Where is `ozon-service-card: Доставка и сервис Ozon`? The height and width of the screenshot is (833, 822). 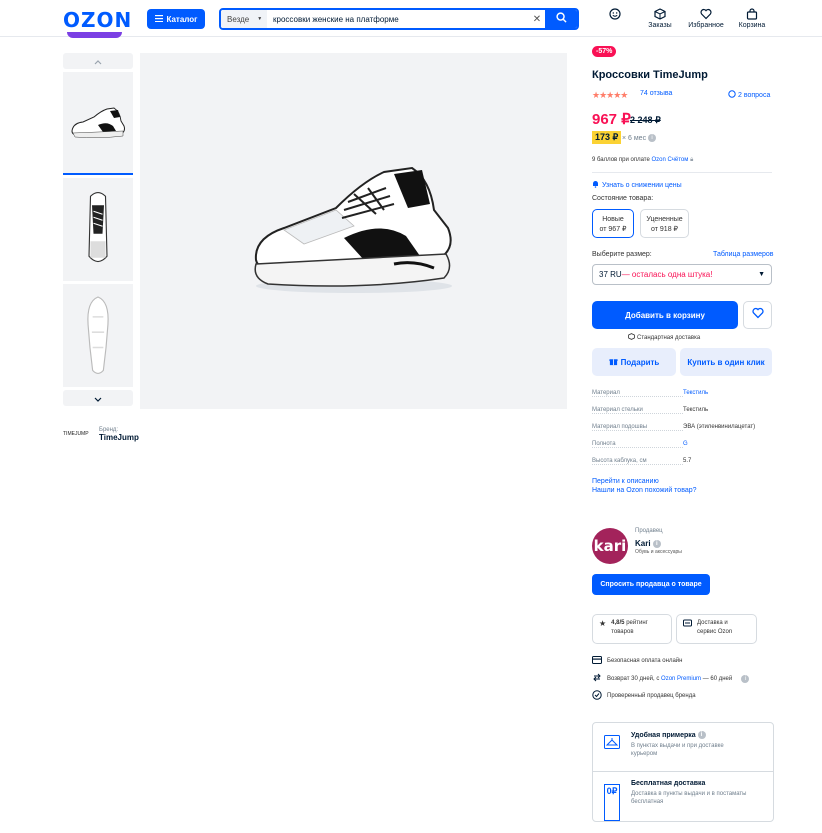
ozon-service-card: Доставка и сервис Ozon is located at coordinates (716, 629).